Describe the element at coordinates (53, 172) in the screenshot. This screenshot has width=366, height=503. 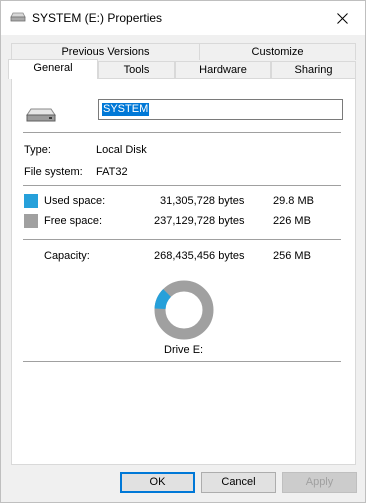
I see `file-system-label: File system:` at that location.